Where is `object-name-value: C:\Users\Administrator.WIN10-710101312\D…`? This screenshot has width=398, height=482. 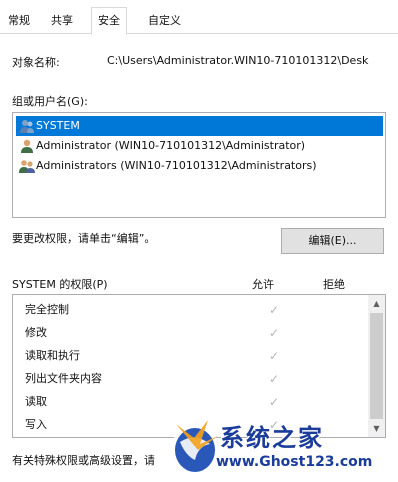
object-name-value: C:\Users\Administrator.WIN10-710101312\D… is located at coordinates (238, 60).